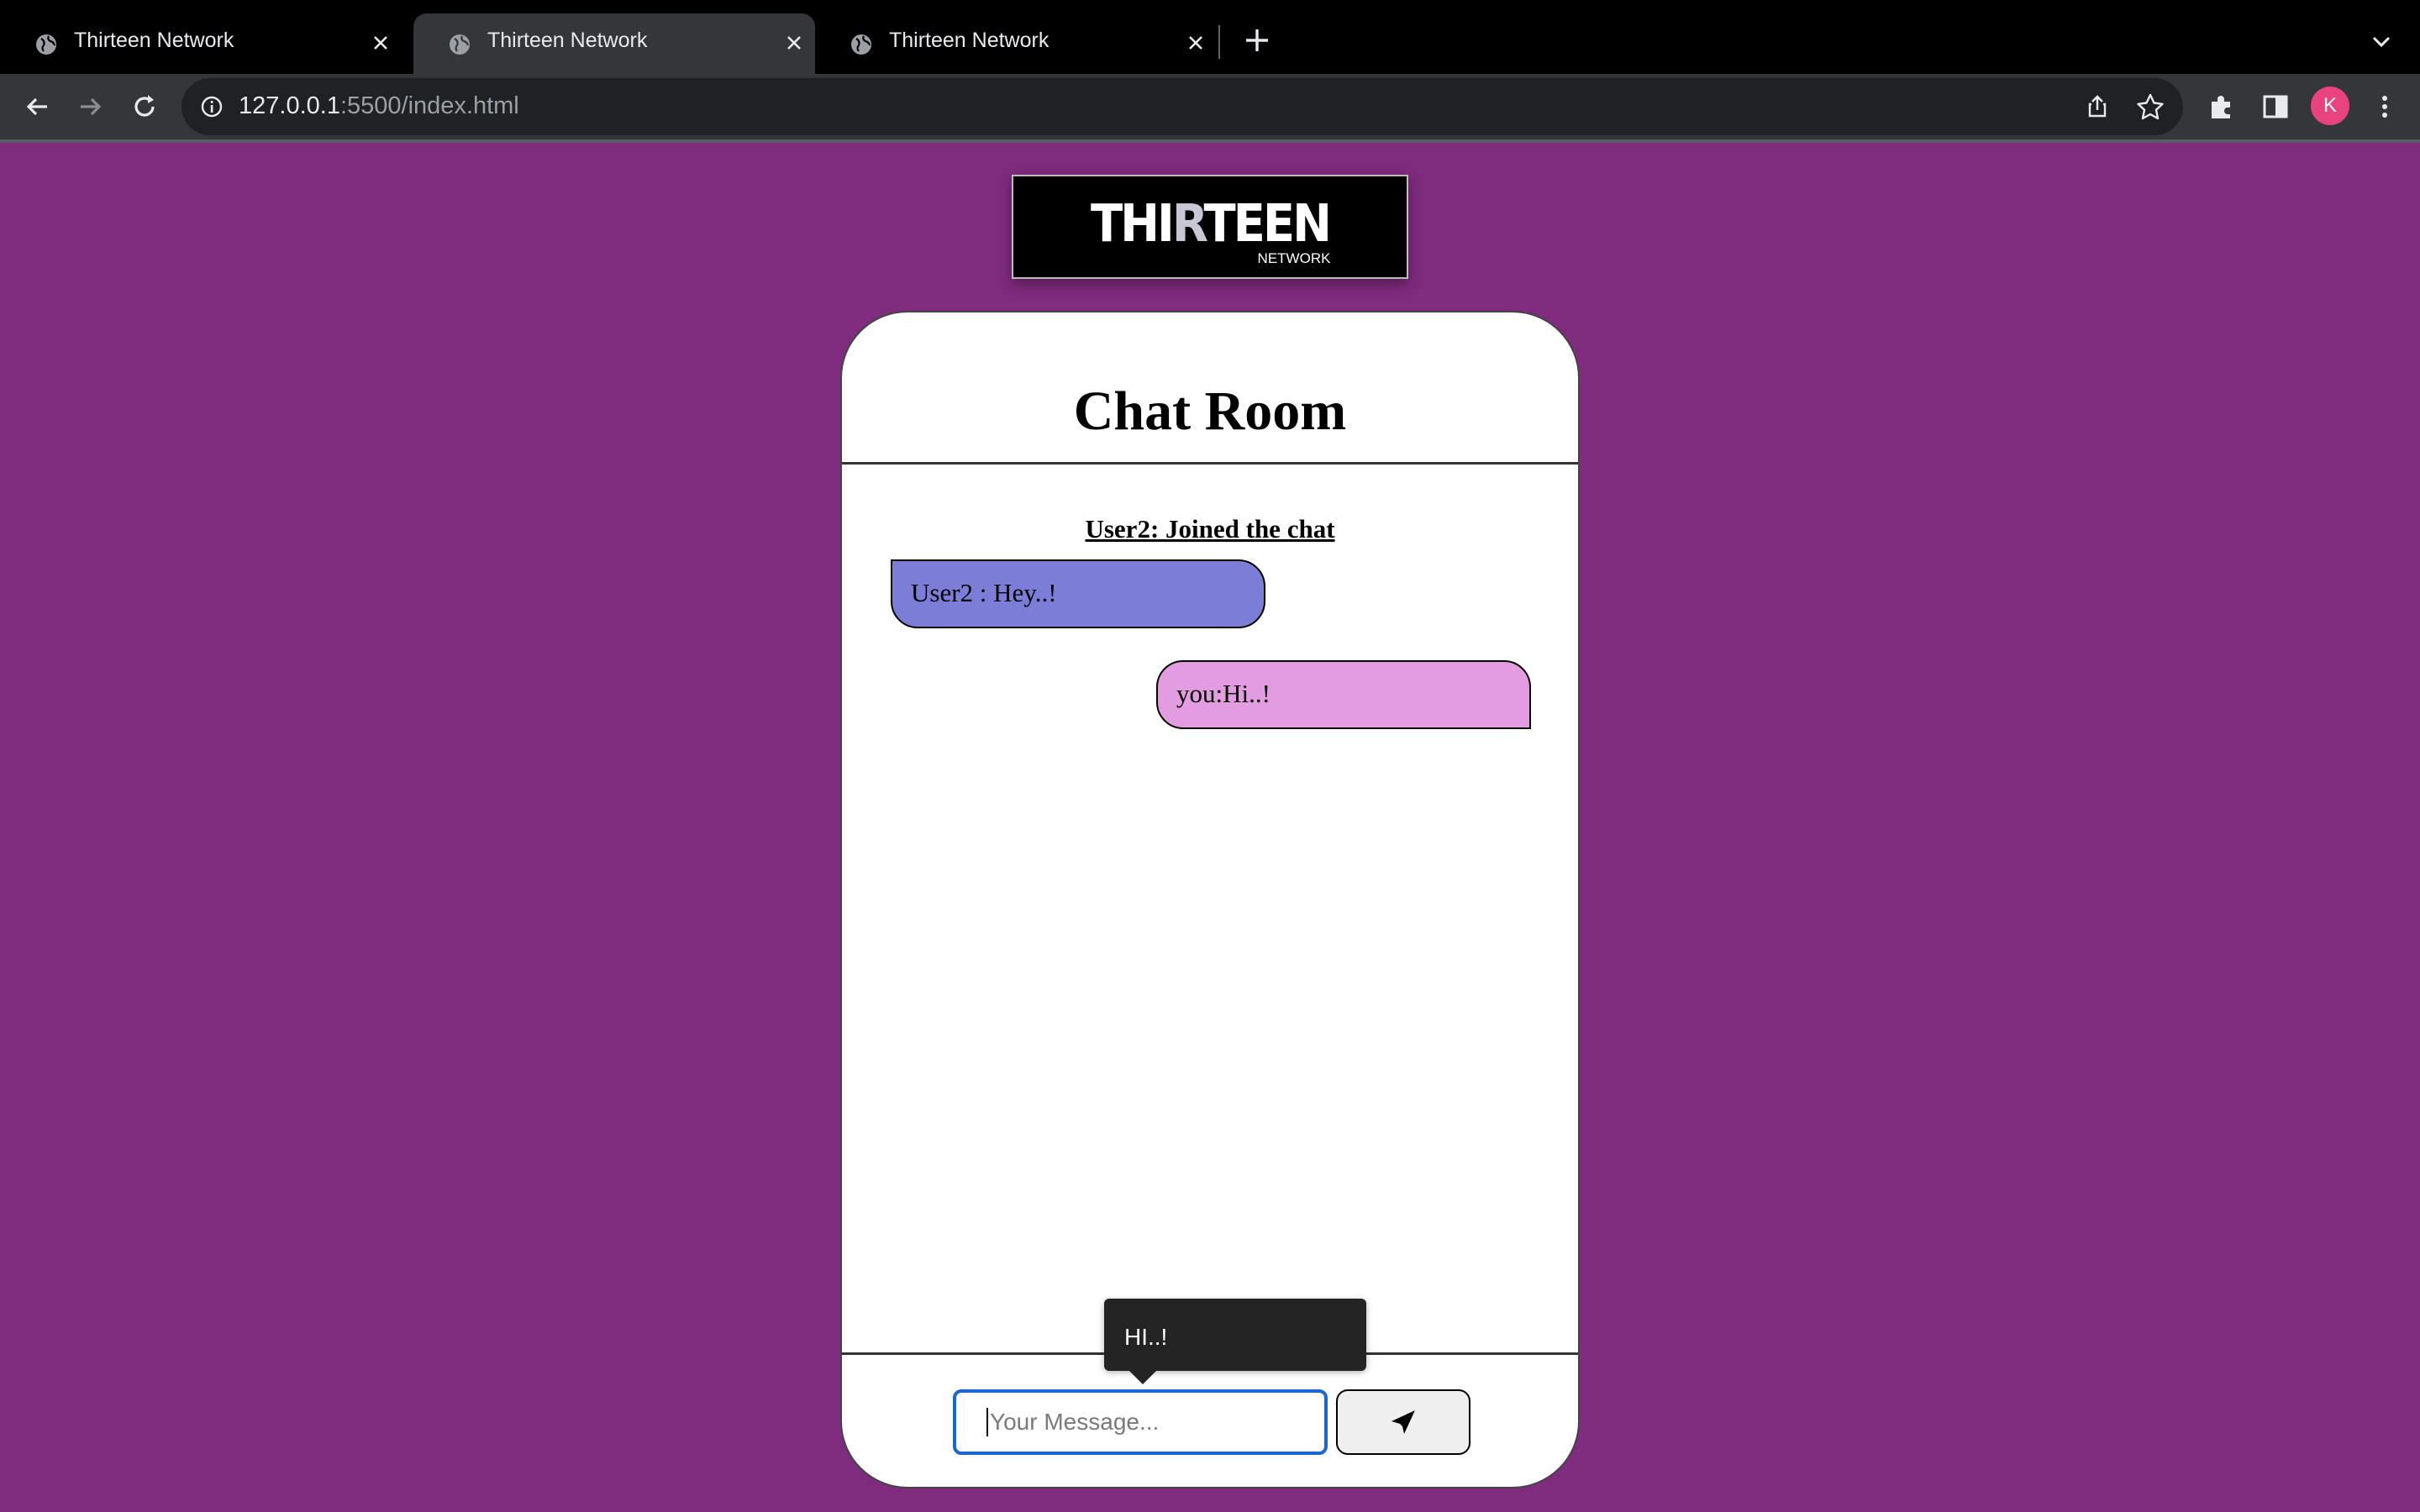 The height and width of the screenshot is (1512, 2420). What do you see at coordinates (91, 106) in the screenshot?
I see `forward-arrow-icon` at bounding box center [91, 106].